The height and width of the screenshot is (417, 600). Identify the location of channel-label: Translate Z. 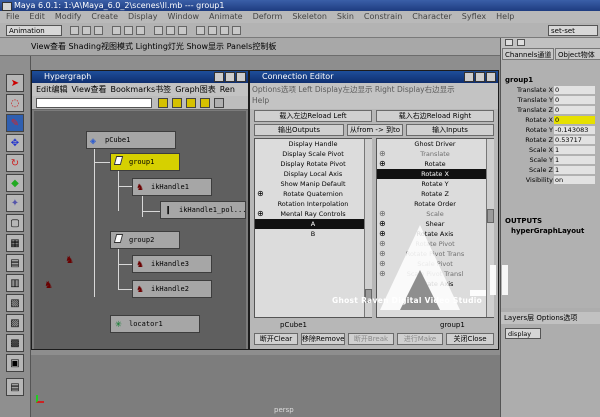
(535, 110).